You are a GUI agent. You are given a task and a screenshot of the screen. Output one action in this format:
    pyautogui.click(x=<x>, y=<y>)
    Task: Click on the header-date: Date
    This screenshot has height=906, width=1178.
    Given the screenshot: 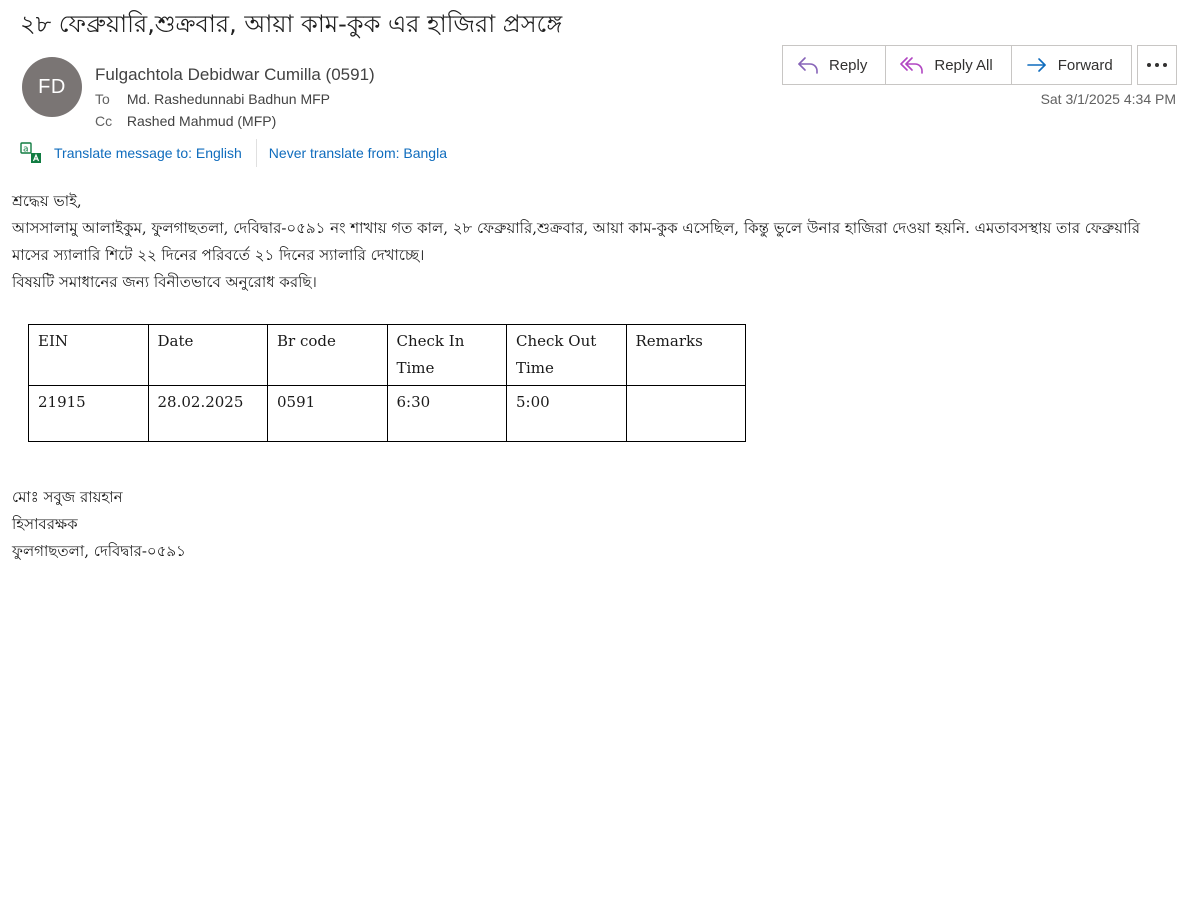 What is the action you would take?
    pyautogui.click(x=207, y=355)
    